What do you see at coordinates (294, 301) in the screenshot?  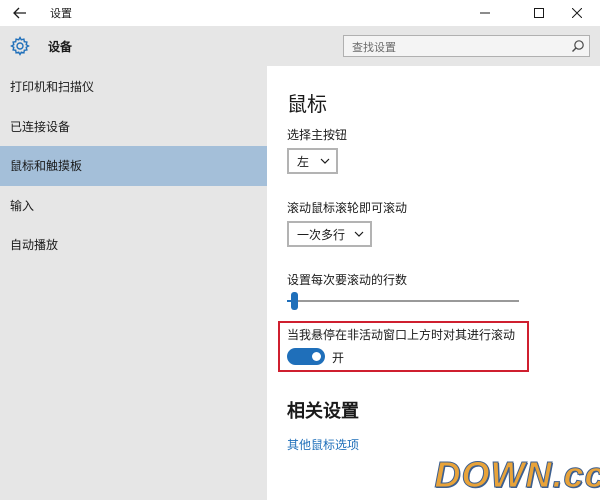 I see `scroll-lines-slider-thumb` at bounding box center [294, 301].